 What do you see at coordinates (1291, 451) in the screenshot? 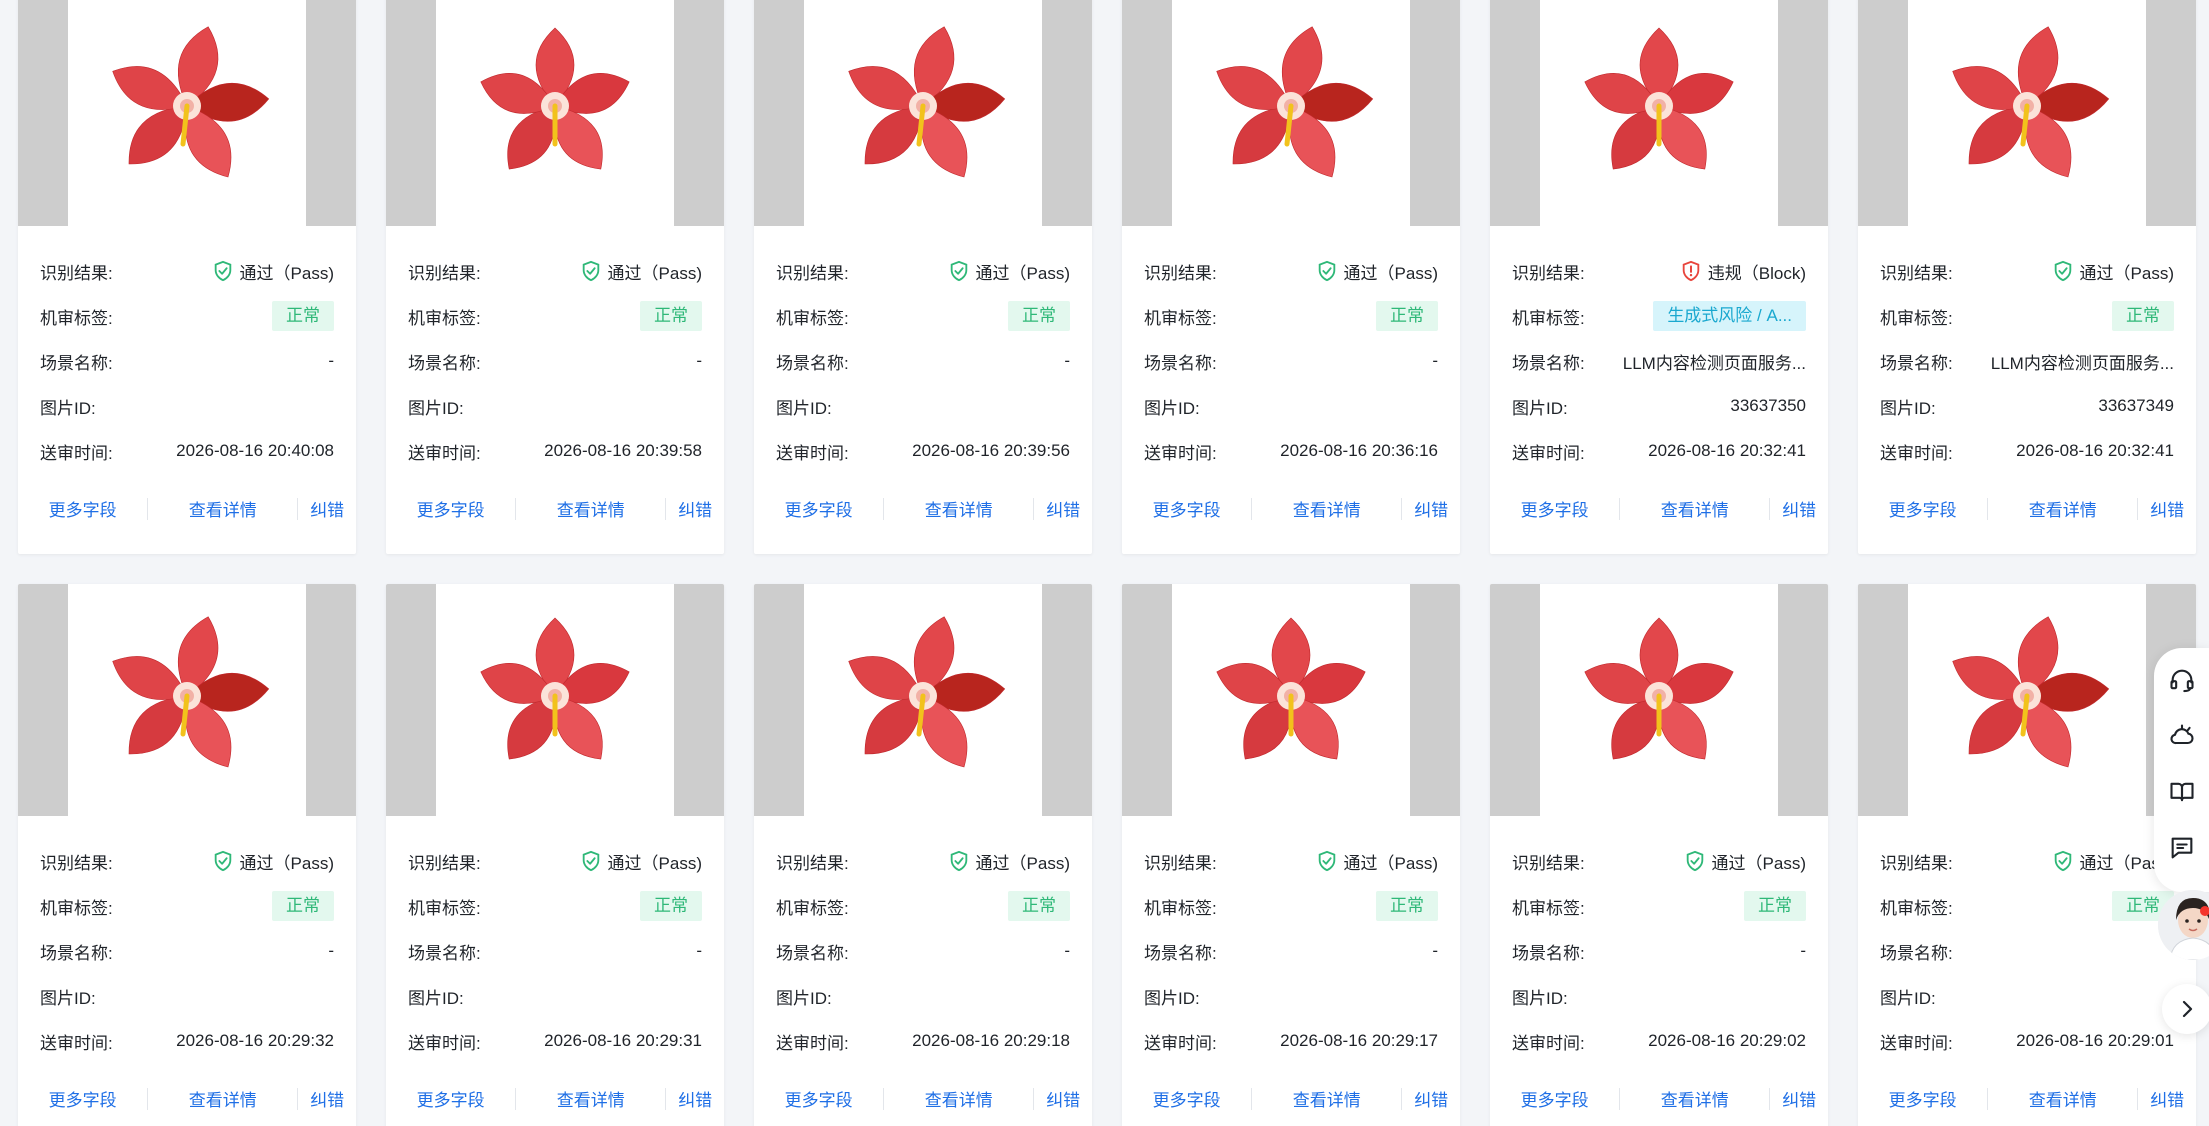
I see `time-row: 送审时间: 2026-08-16 20:36:16` at bounding box center [1291, 451].